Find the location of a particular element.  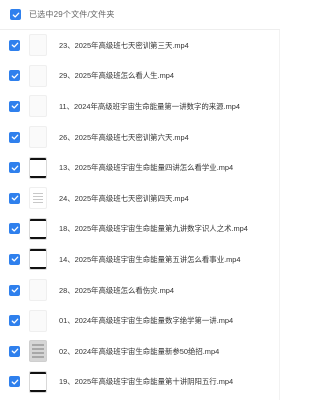

file-row: 18、2025年高级班宇宙生命能量第九讲数字识人之术.mp4 is located at coordinates (140, 229).